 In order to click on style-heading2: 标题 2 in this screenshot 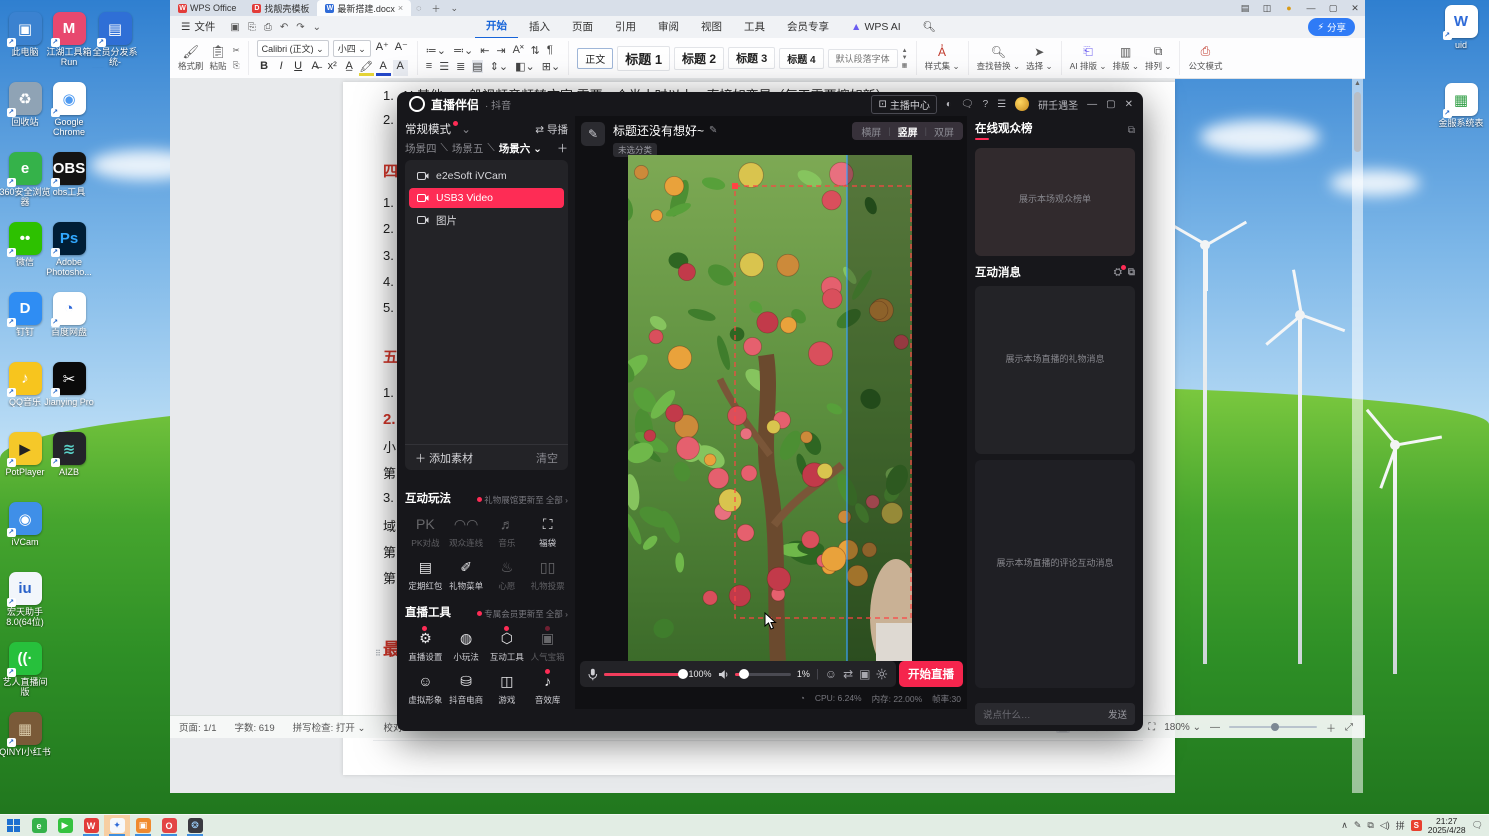, I will do `click(699, 58)`.